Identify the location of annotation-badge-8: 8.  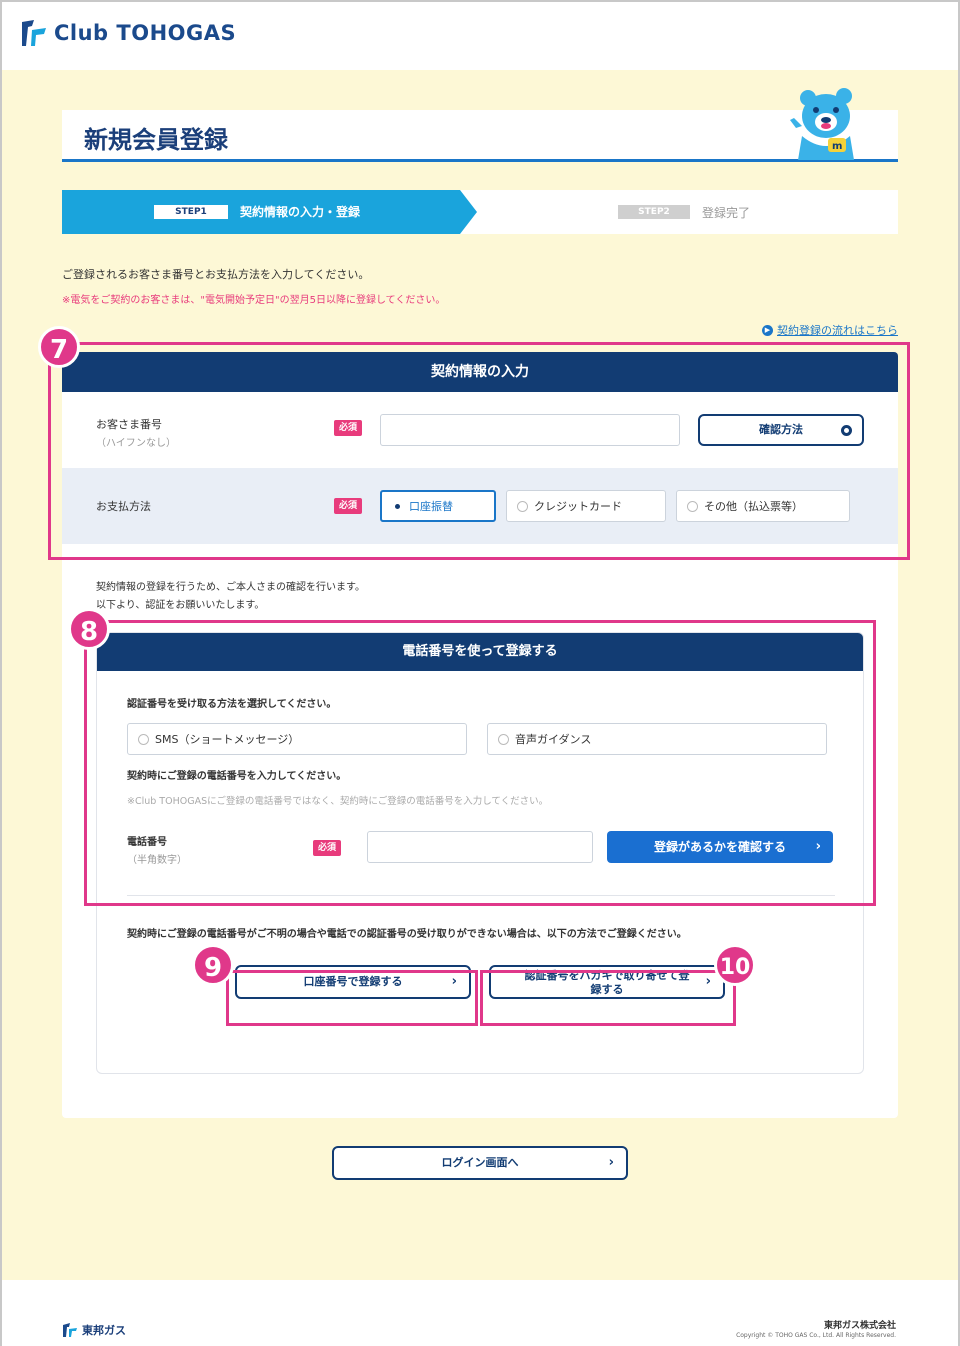
(89, 629).